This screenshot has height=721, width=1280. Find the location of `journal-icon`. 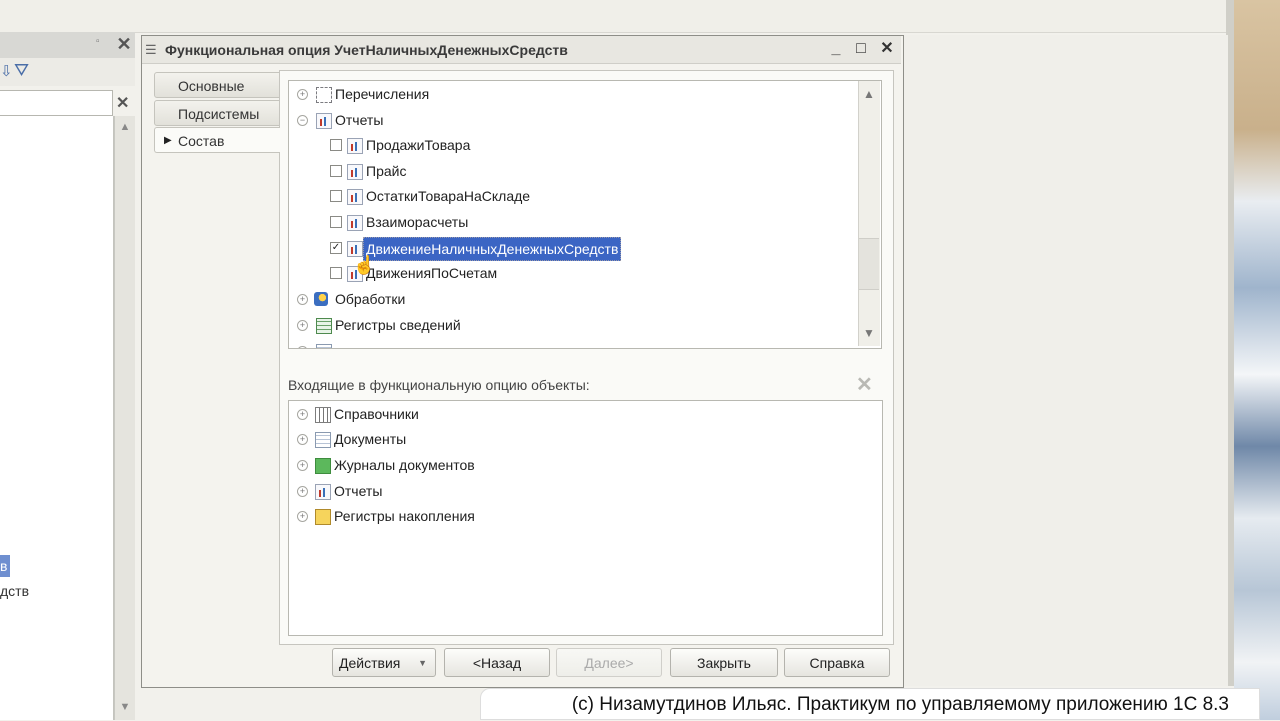

journal-icon is located at coordinates (323, 466).